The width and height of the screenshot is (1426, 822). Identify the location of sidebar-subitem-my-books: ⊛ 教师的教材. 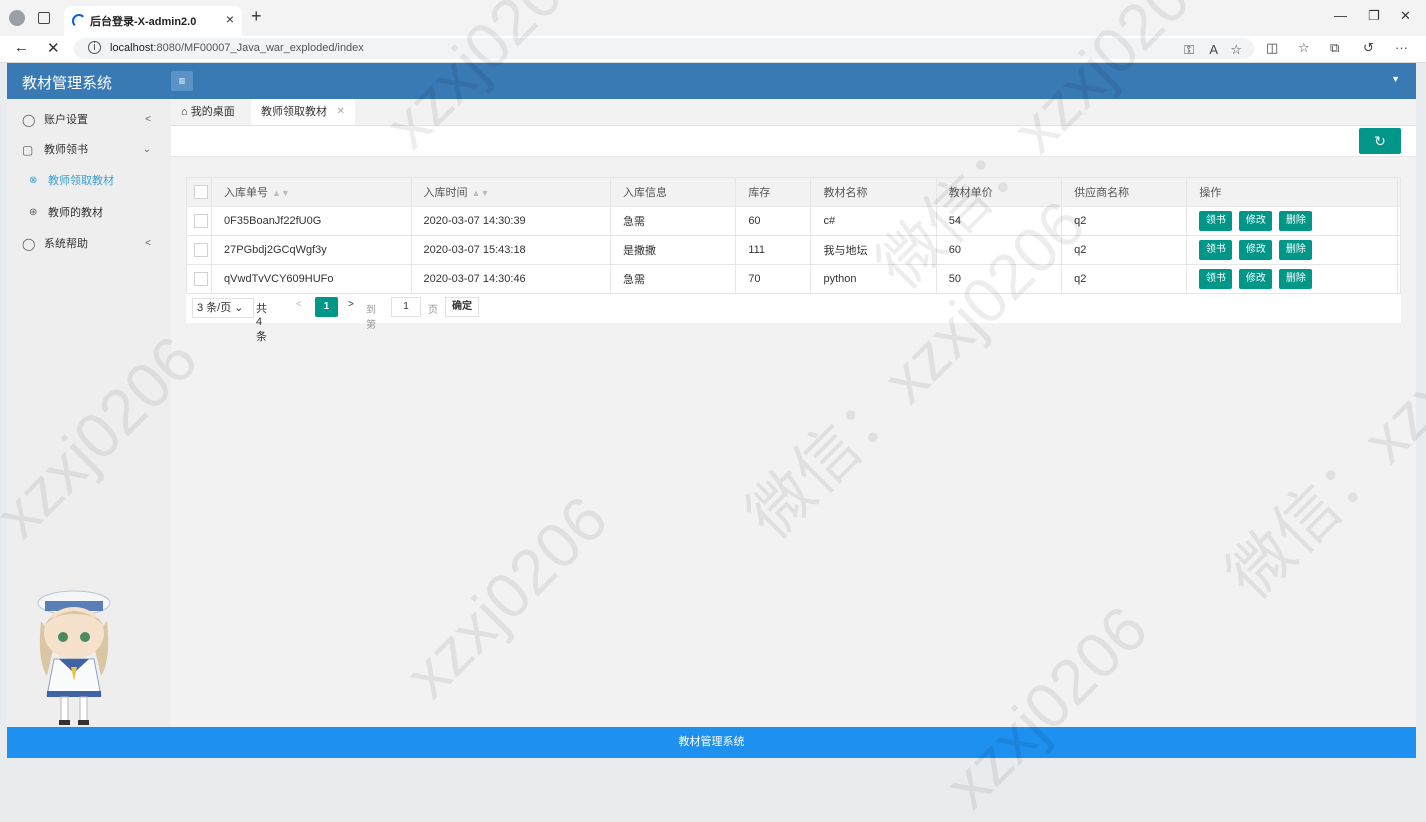
(89, 213).